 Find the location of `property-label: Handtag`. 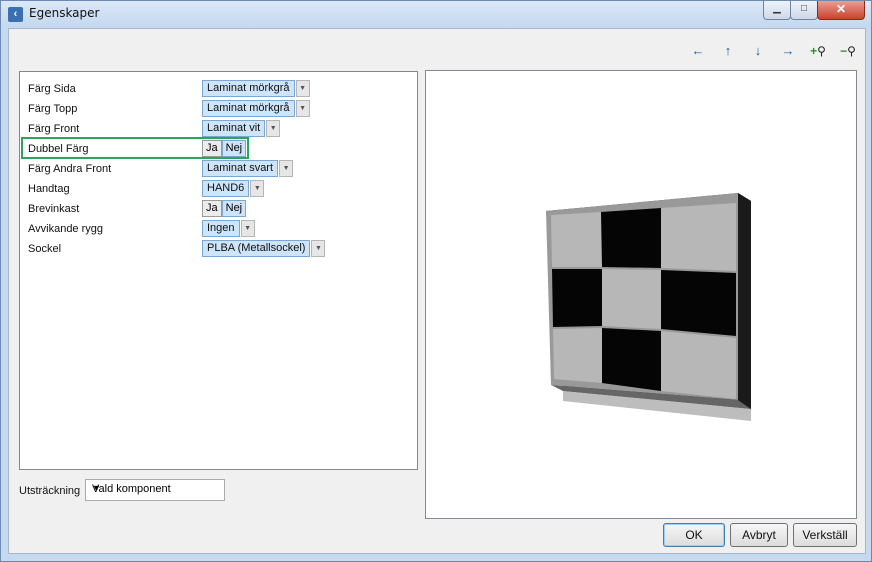

property-label: Handtag is located at coordinates (49, 189).